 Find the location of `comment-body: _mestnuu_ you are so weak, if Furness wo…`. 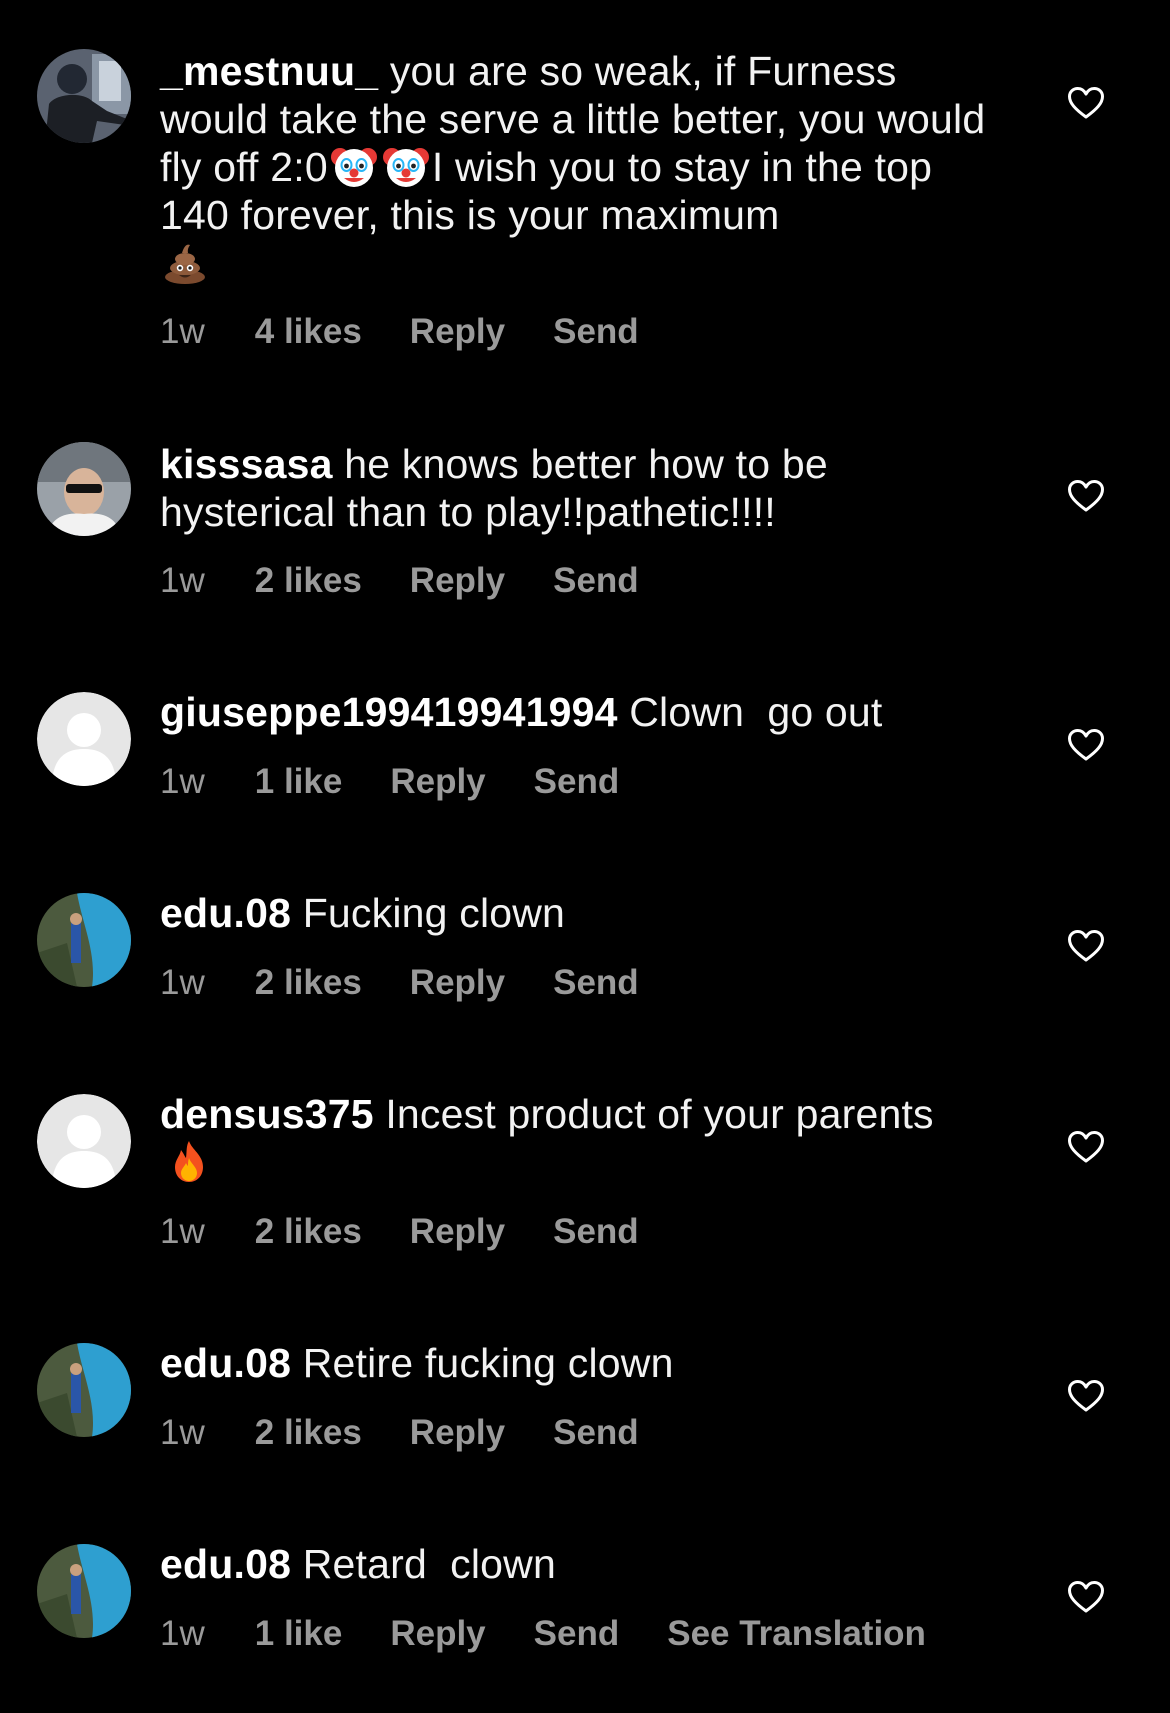

comment-body: _mestnuu_ you are so weak, if Furness wo… is located at coordinates (580, 167).